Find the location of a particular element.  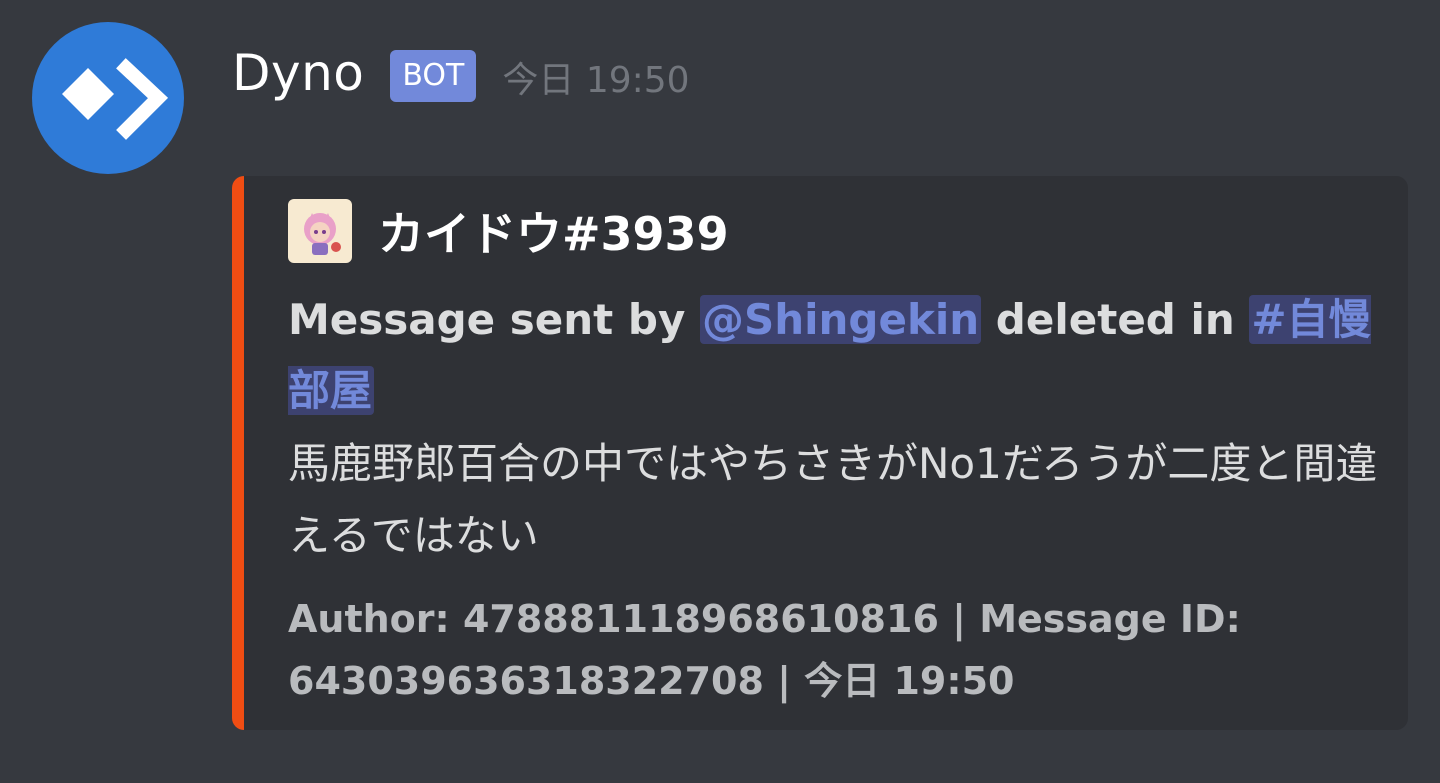

embed-author: カイドウ#3939 is located at coordinates (508, 231).